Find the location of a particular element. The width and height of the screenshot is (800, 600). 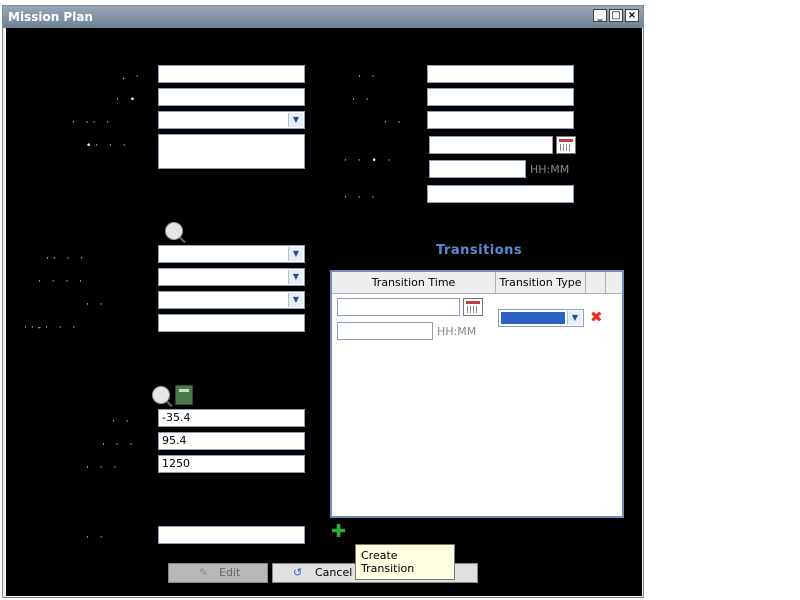

undo-icon: ↺ is located at coordinates (298, 572).